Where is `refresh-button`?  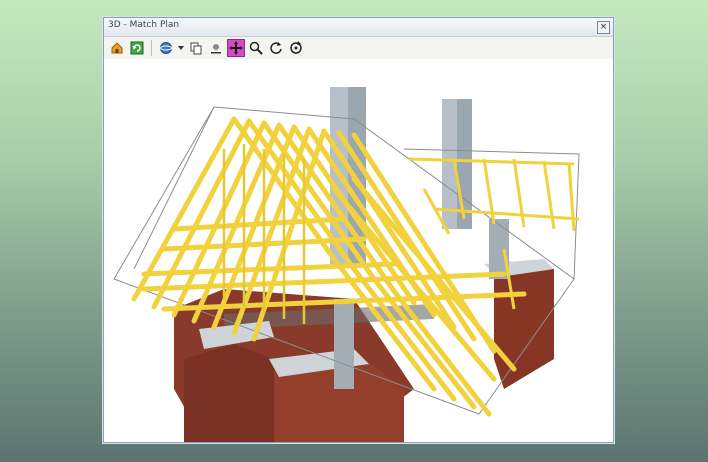
refresh-button is located at coordinates (137, 48).